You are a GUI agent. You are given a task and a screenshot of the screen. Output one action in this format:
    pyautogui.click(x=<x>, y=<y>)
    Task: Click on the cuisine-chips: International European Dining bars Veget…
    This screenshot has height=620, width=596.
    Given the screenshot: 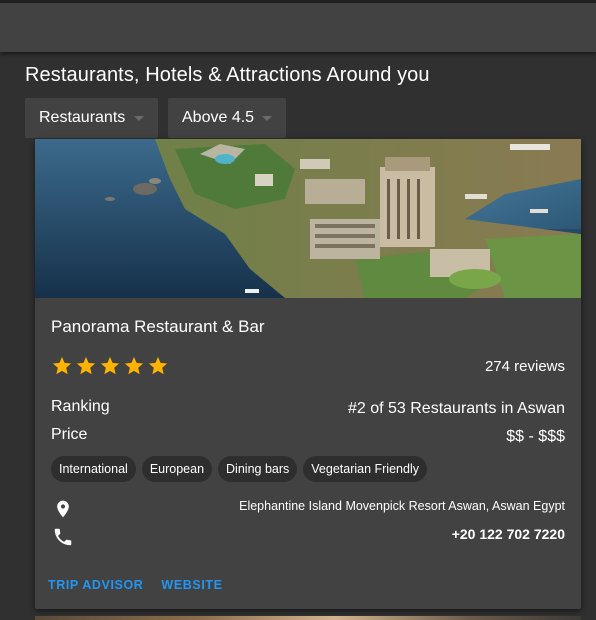 What is the action you would take?
    pyautogui.click(x=239, y=469)
    